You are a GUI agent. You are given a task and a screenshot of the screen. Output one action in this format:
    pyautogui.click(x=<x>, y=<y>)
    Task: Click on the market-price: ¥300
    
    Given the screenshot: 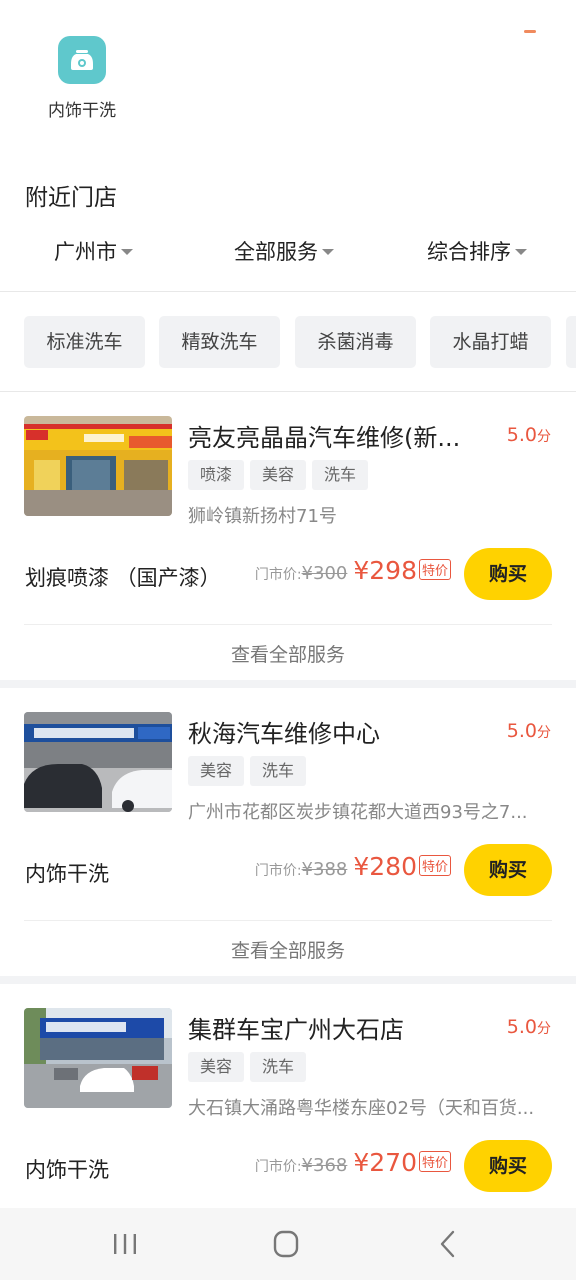 What is the action you would take?
    pyautogui.click(x=324, y=573)
    